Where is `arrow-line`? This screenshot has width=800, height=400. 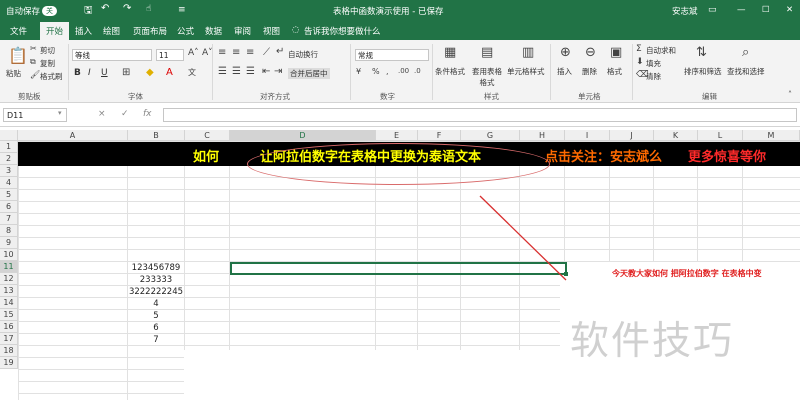
arrow-line is located at coordinates (523, 238).